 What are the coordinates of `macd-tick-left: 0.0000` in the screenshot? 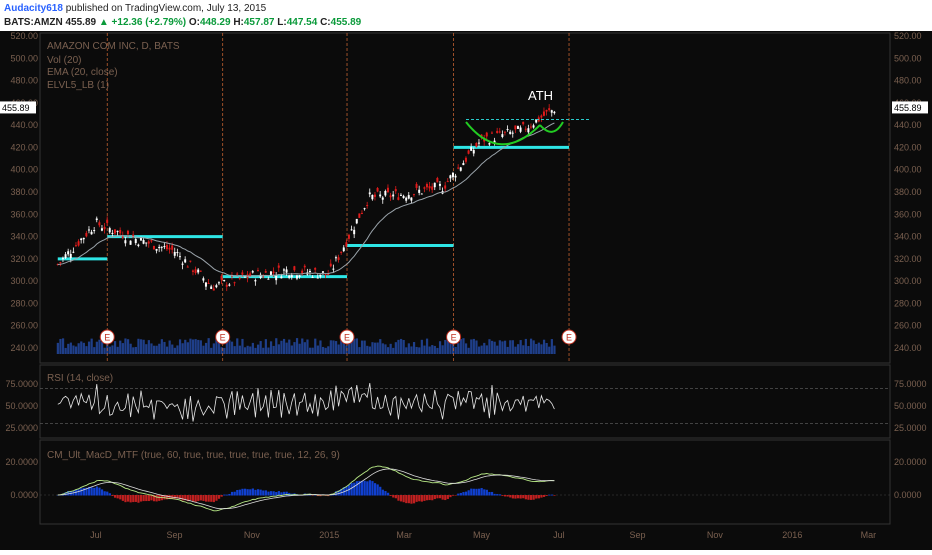 It's located at (24, 495).